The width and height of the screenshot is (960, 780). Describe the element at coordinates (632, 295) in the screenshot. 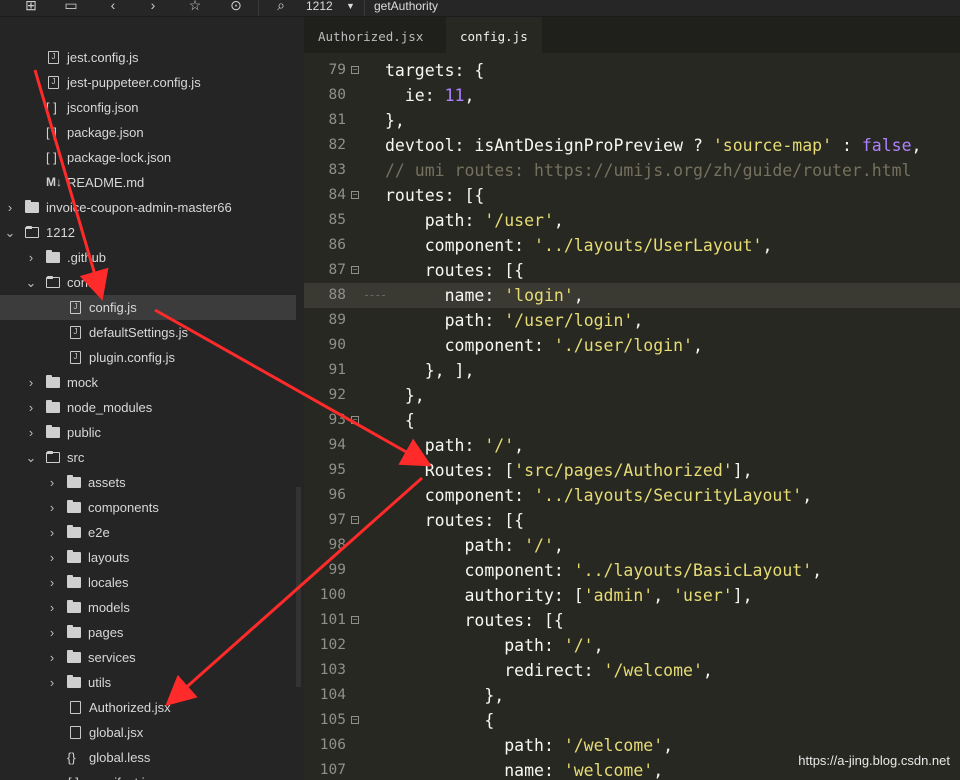

I see `code-line: 88 name: 'login',` at that location.